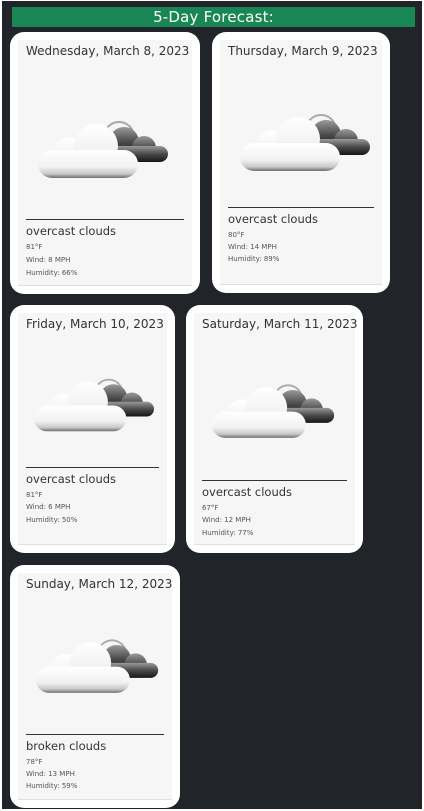  Describe the element at coordinates (52, 273) in the screenshot. I see `forecast-humidity: Humidity: 66%` at that location.